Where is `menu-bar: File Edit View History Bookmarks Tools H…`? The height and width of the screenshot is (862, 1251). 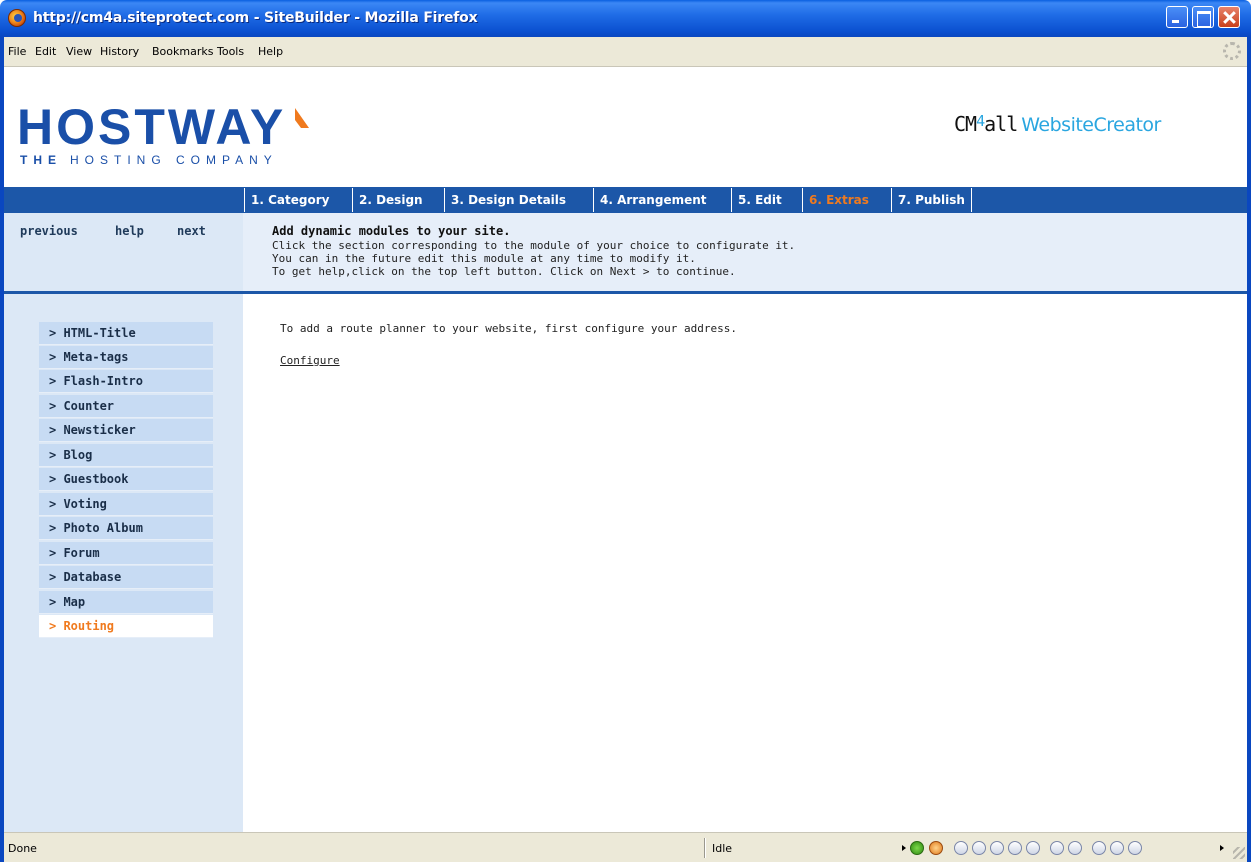 menu-bar: File Edit View History Bookmarks Tools H… is located at coordinates (625, 52).